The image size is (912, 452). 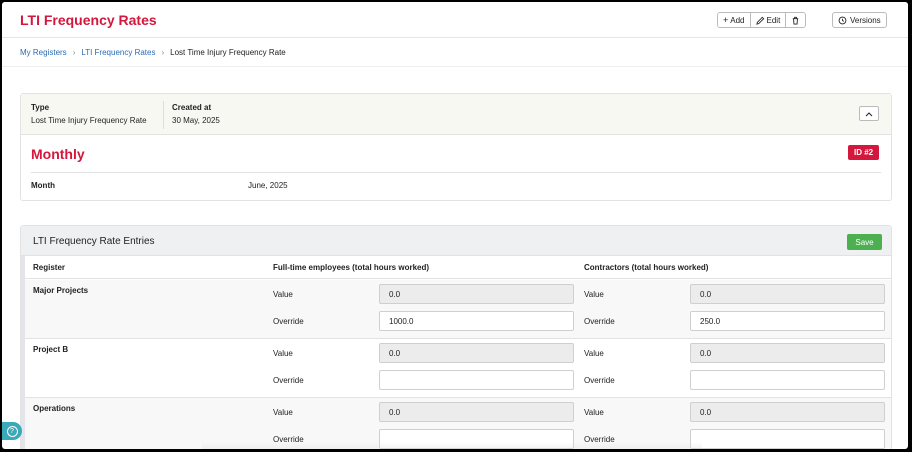 What do you see at coordinates (192, 107) in the screenshot?
I see `created-label: Created at` at bounding box center [192, 107].